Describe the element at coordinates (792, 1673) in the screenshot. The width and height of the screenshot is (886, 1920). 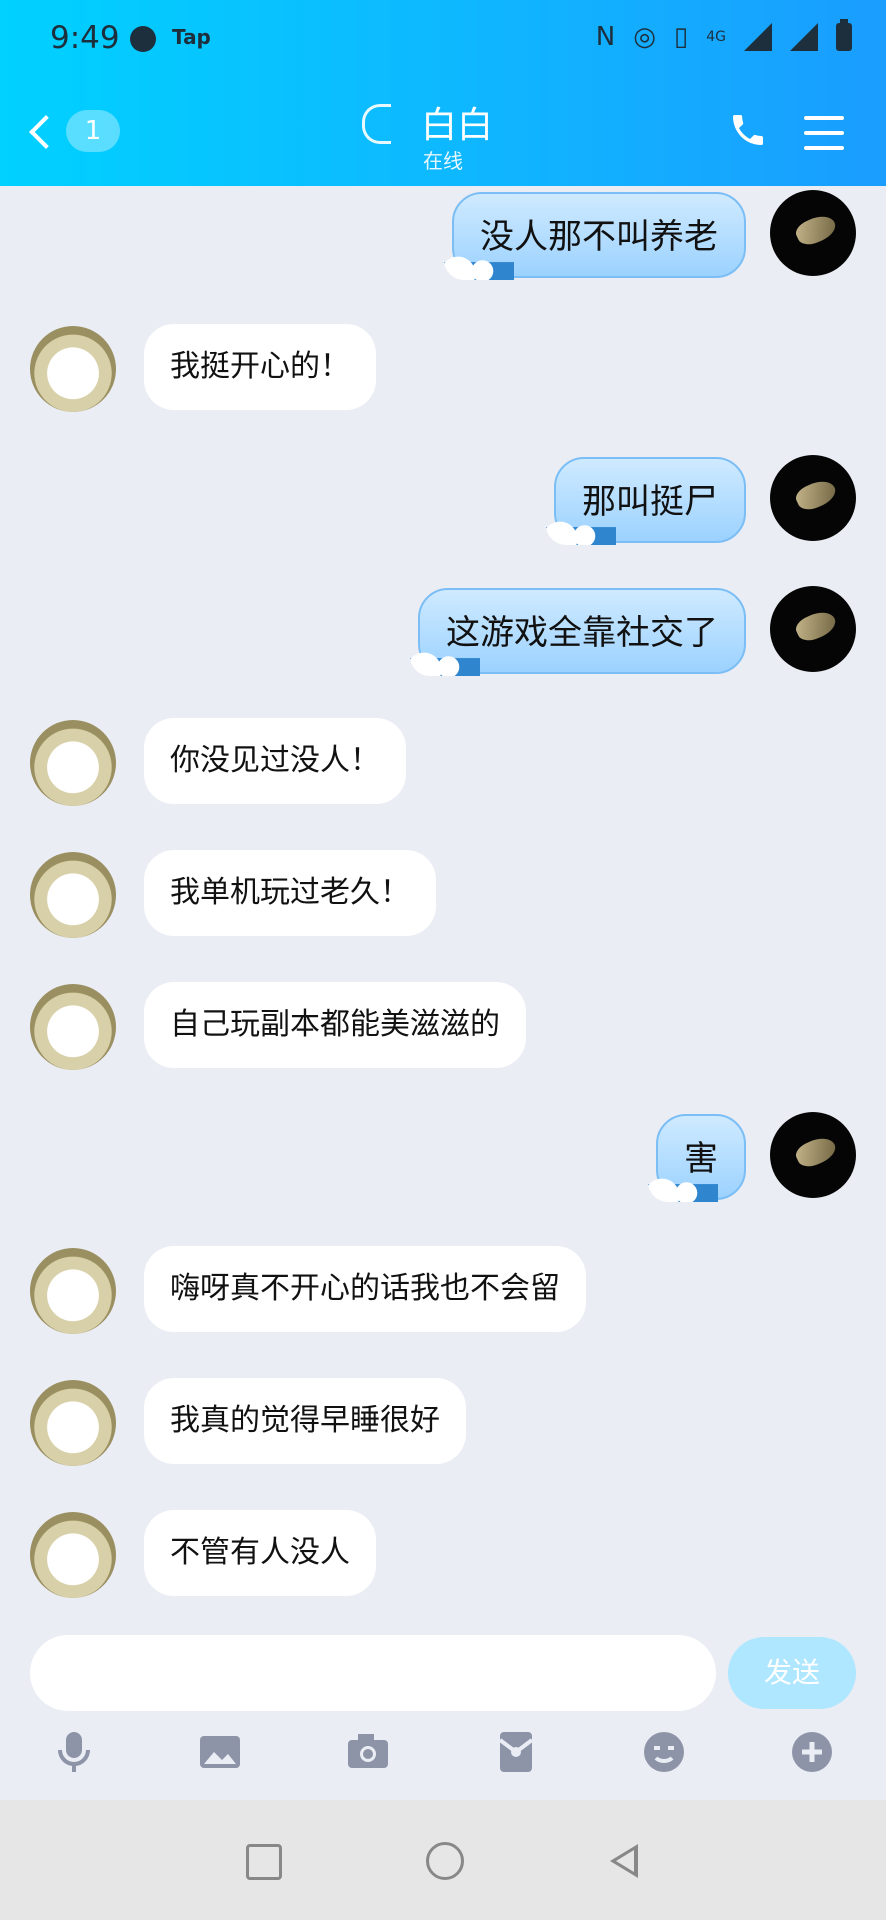
I see `send-button: 发送` at that location.